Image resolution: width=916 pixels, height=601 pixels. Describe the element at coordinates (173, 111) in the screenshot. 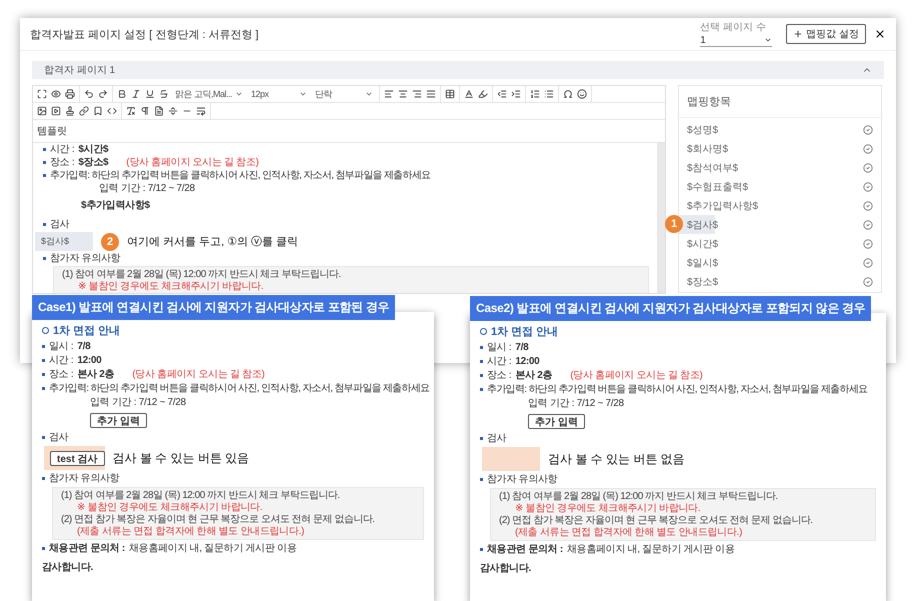

I see `page-break-icon` at that location.